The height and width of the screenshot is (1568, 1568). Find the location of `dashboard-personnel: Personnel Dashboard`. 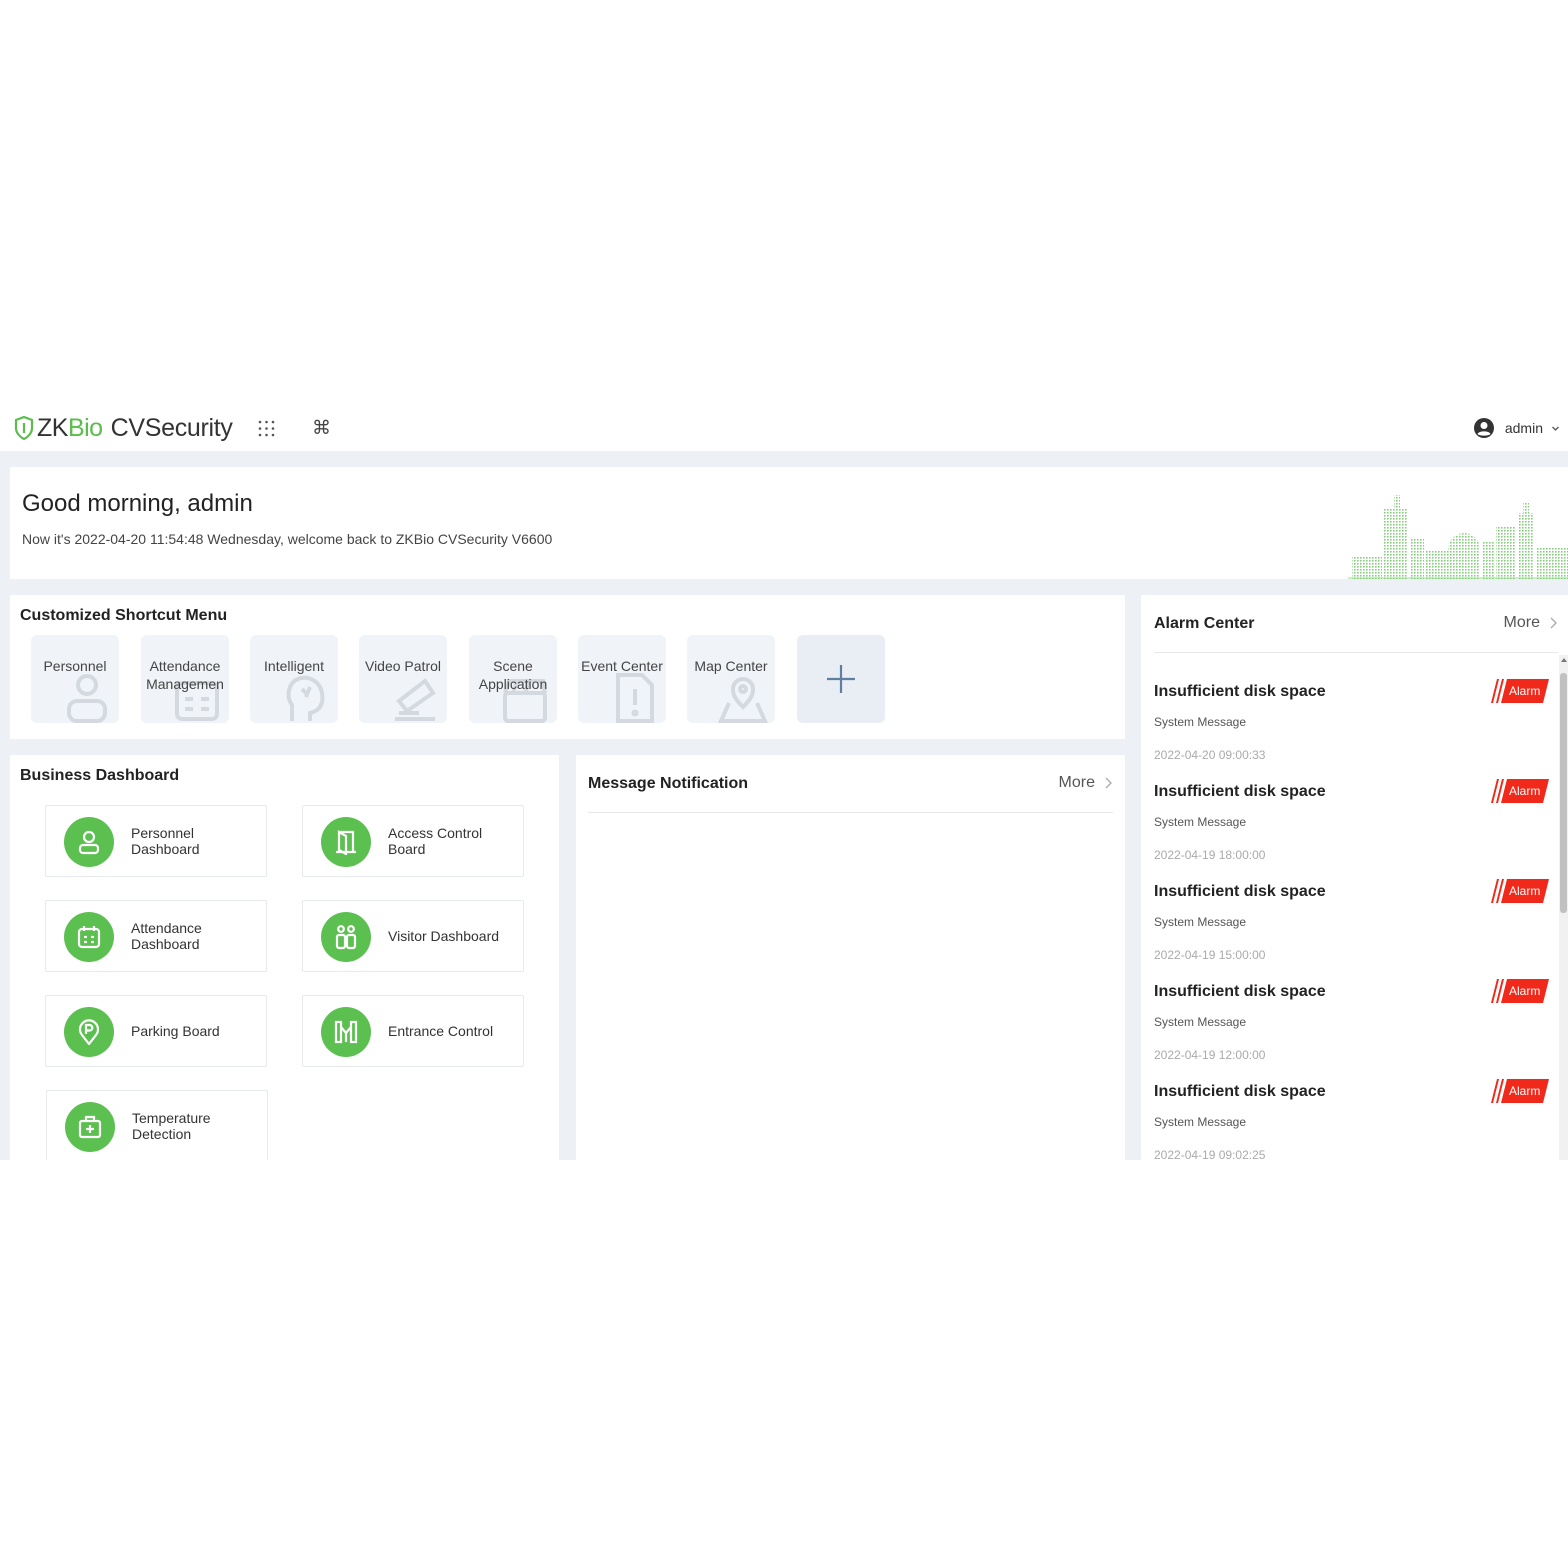

dashboard-personnel: Personnel Dashboard is located at coordinates (156, 841).